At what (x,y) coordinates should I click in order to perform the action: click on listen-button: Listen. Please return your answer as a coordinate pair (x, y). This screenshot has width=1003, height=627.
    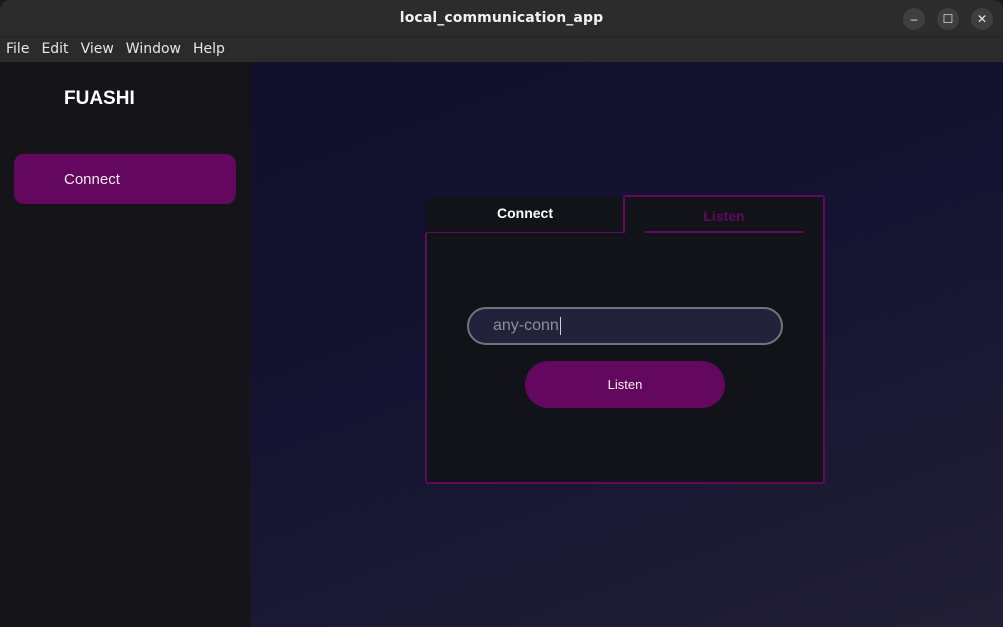
    Looking at the image, I should click on (625, 384).